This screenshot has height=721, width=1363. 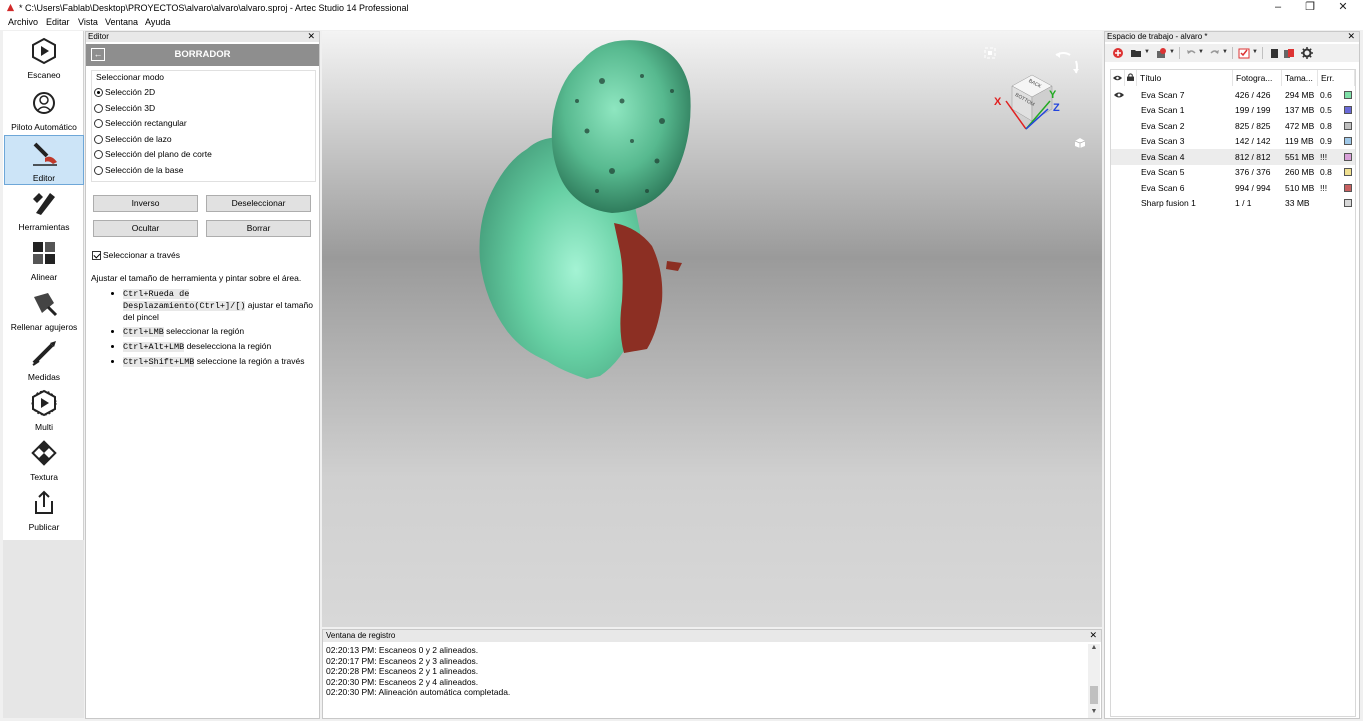 I want to click on group-icon, so click(x=1289, y=53).